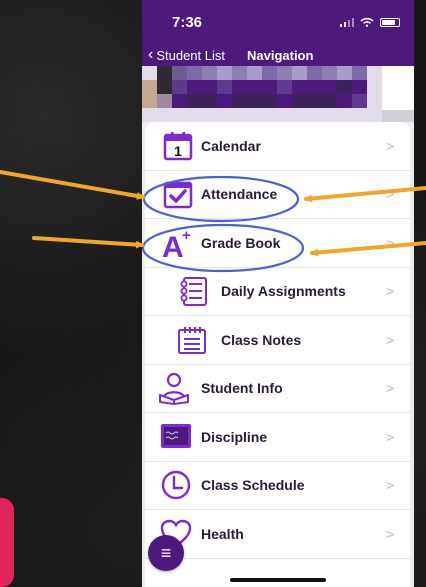 This screenshot has height=587, width=426. I want to click on checklist-icon, so click(194, 291).